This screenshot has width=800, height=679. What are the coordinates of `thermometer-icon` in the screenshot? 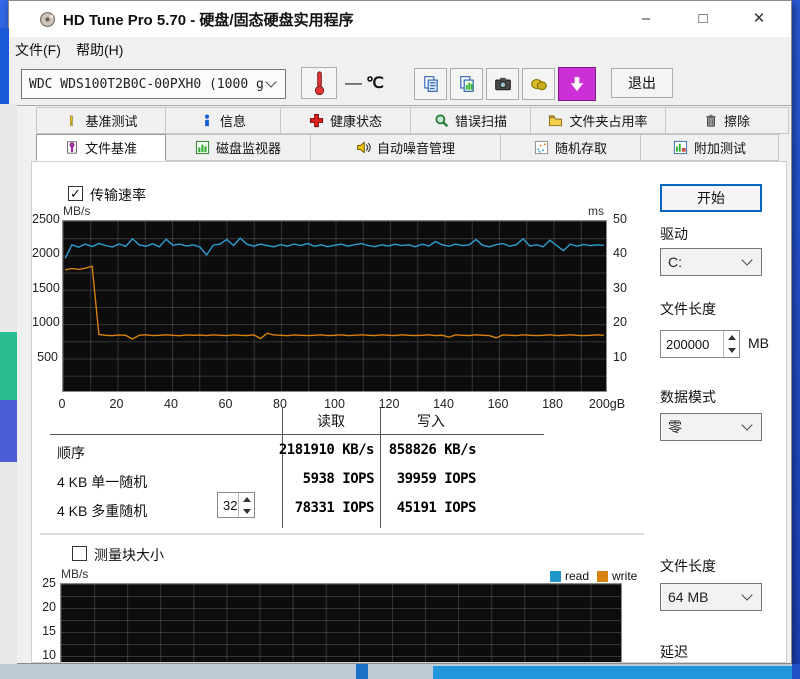 It's located at (319, 83).